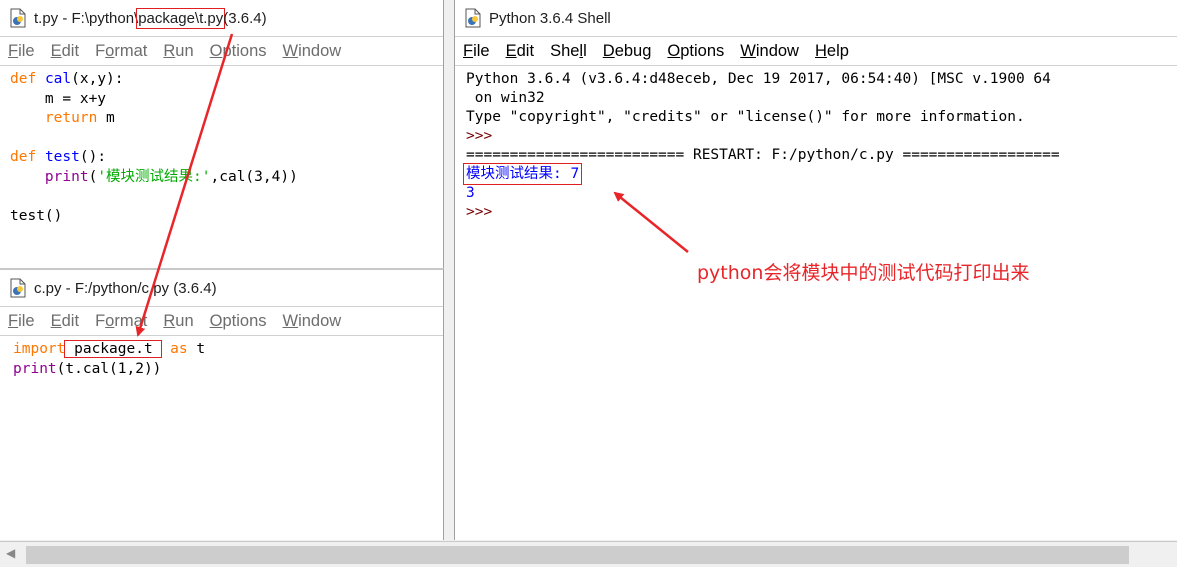  Describe the element at coordinates (196, 349) in the screenshot. I see `code-text: t` at that location.